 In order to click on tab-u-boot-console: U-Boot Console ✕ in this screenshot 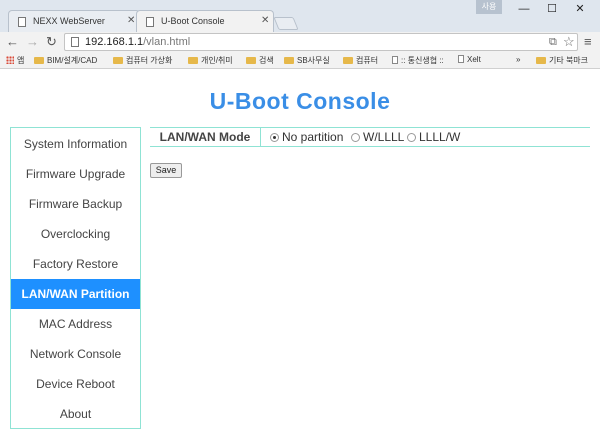, I will do `click(205, 21)`.